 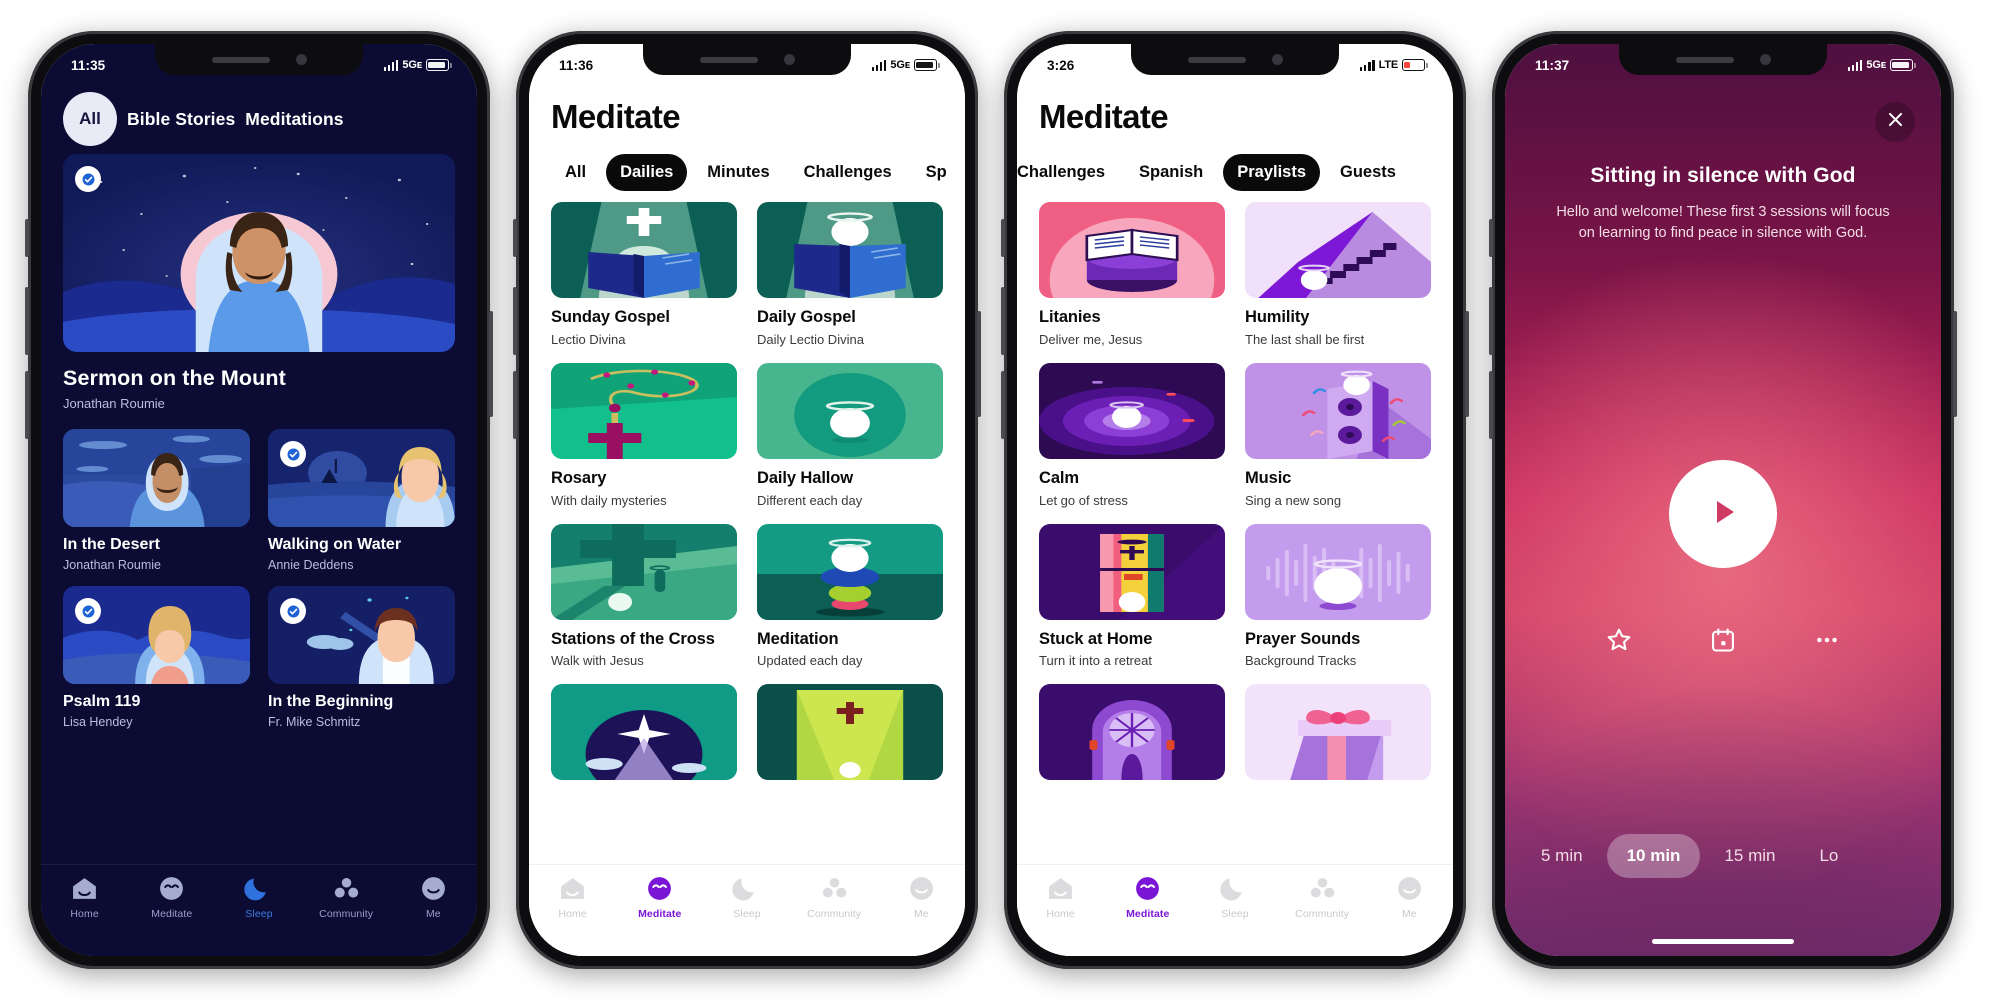 What do you see at coordinates (810, 500) in the screenshot?
I see `card-subtitle: Different each day` at bounding box center [810, 500].